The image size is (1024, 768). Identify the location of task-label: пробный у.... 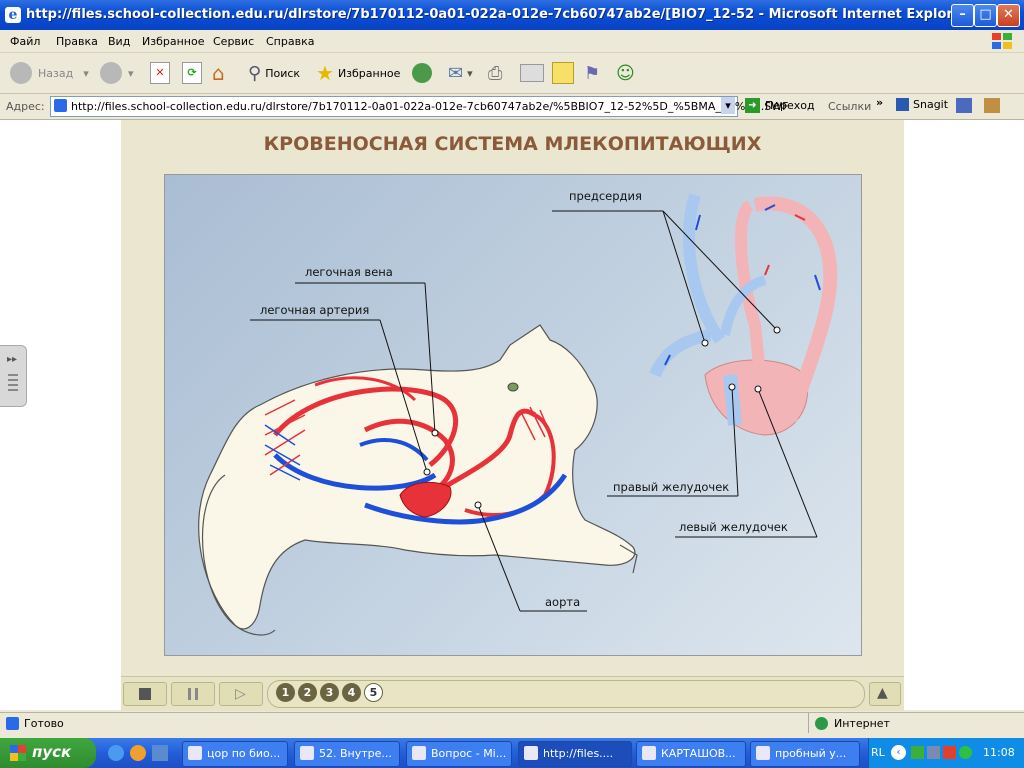
(811, 753).